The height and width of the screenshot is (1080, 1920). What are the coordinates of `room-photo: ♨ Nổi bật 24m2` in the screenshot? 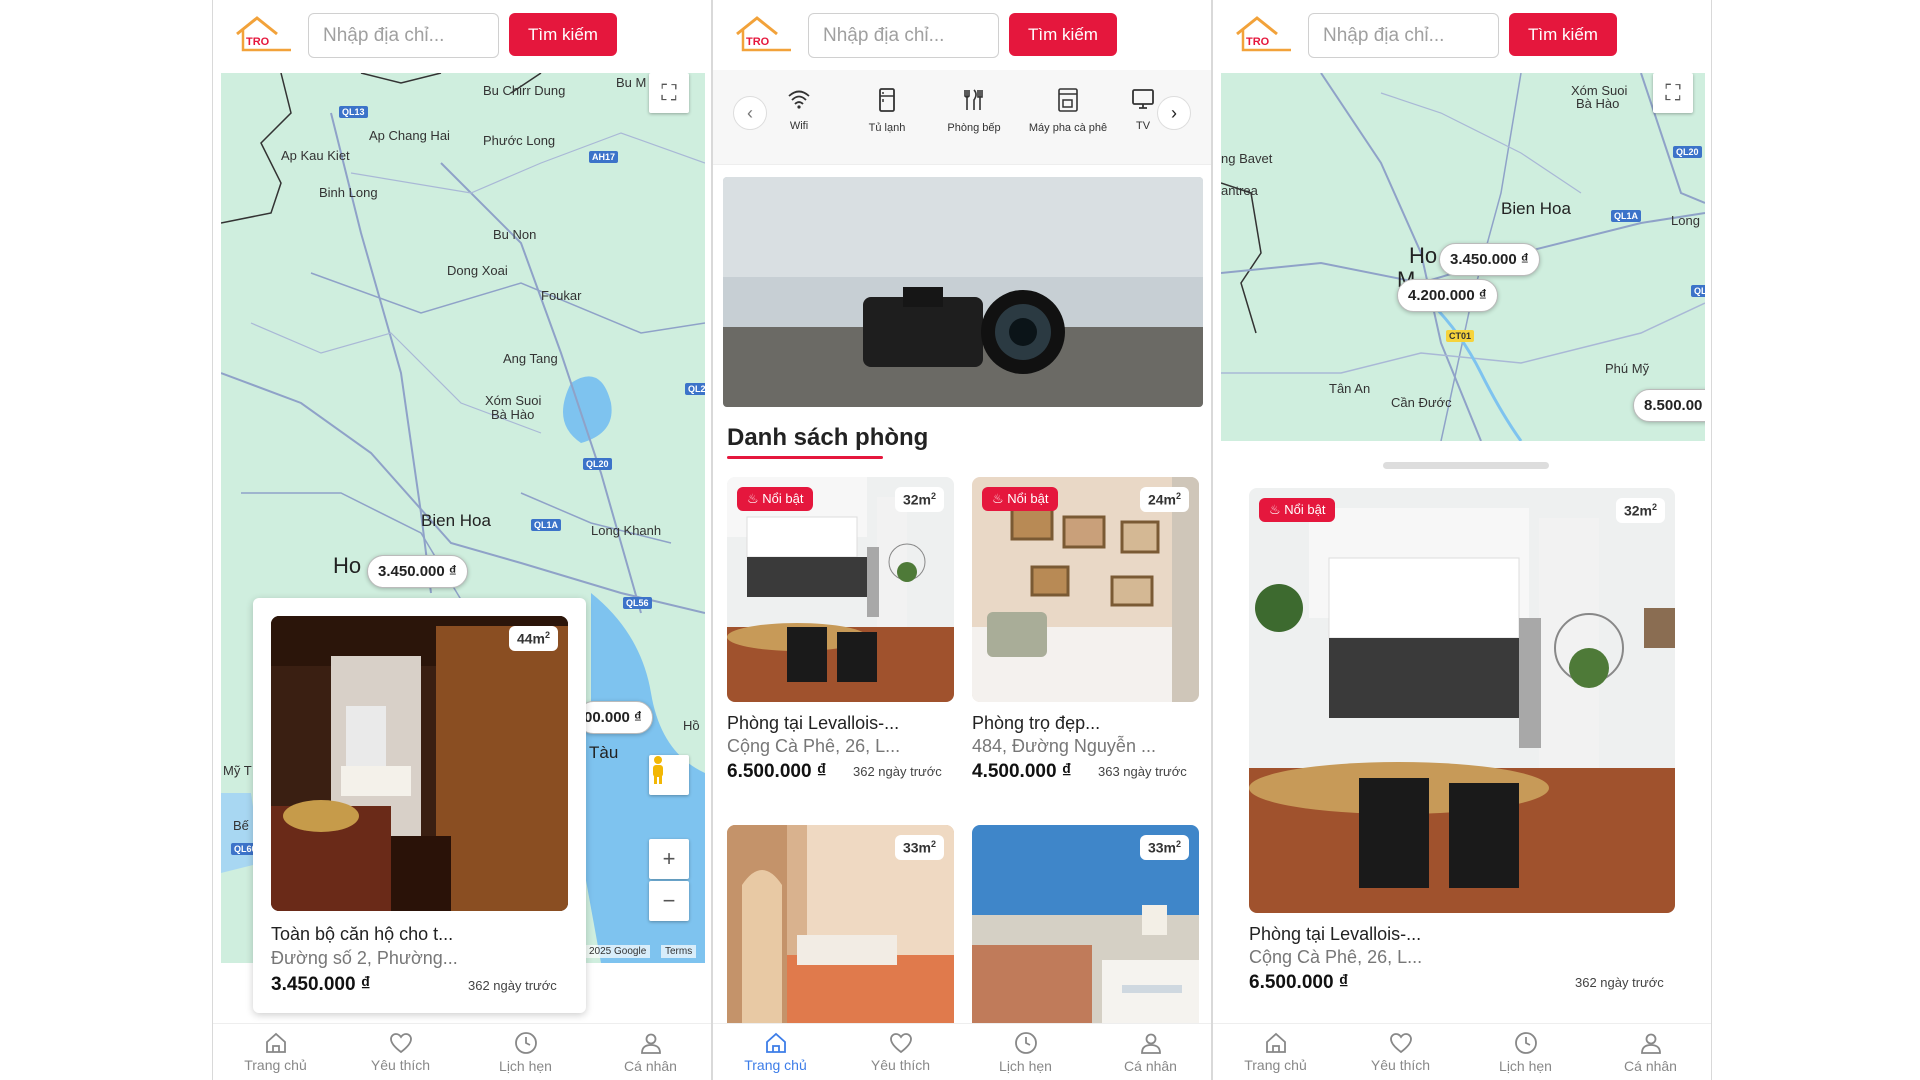 It's located at (1085, 589).